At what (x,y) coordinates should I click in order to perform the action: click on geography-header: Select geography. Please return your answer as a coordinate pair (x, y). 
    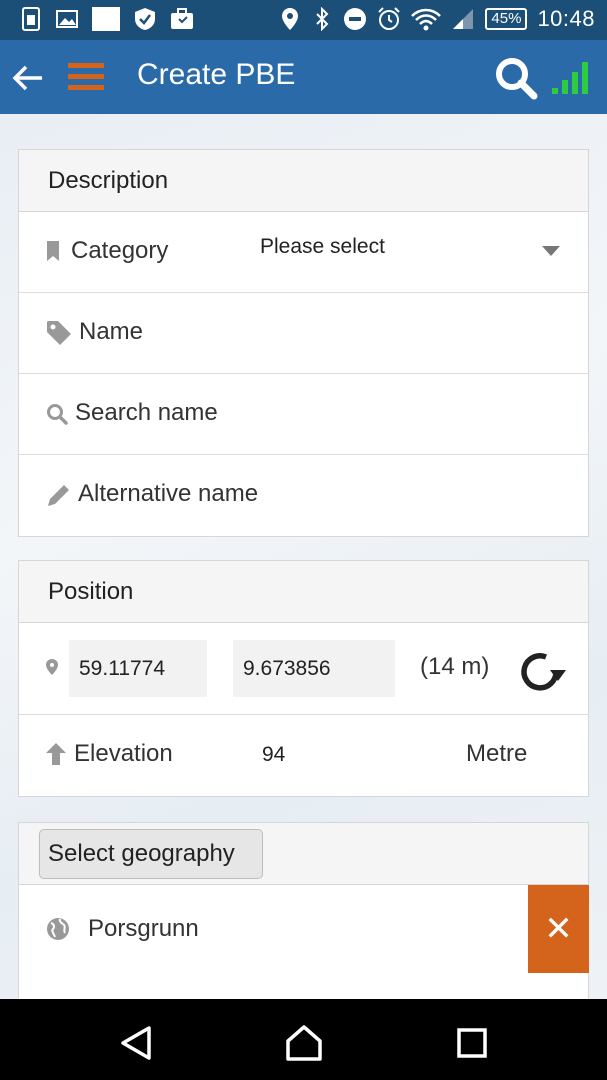
    Looking at the image, I should click on (303, 854).